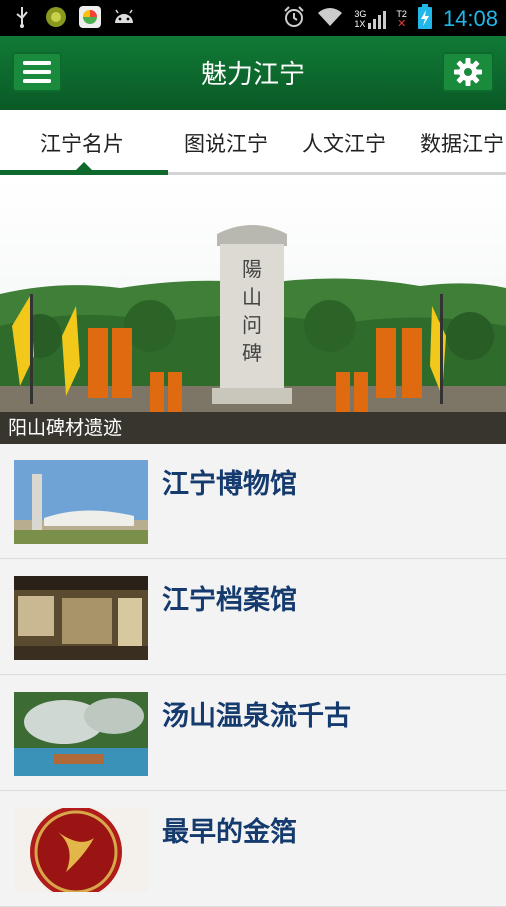 The height and width of the screenshot is (907, 506). Describe the element at coordinates (73, 17) in the screenshot. I see `notification-icons` at that location.